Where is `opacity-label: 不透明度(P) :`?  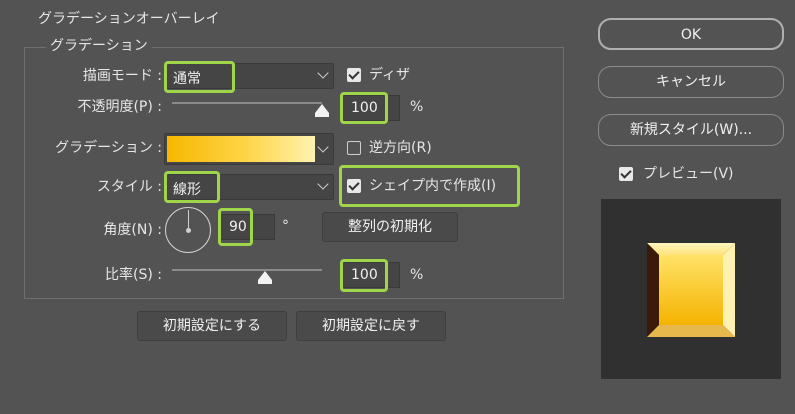 opacity-label: 不透明度(P) : is located at coordinates (119, 107).